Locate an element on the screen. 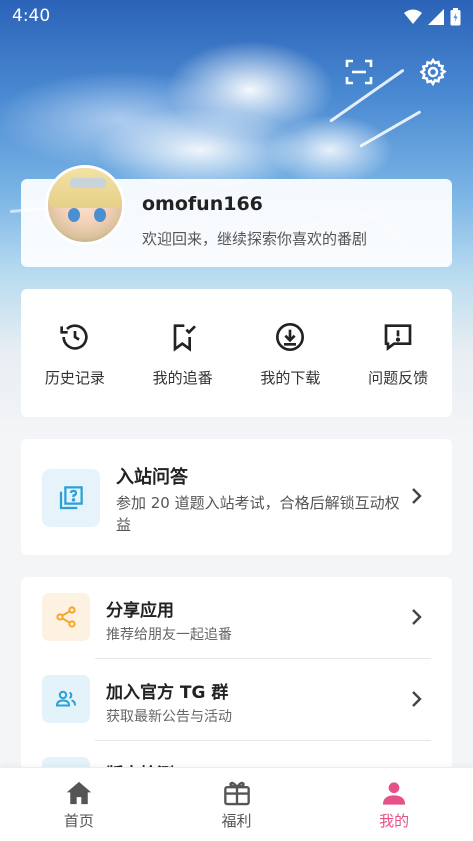 The width and height of the screenshot is (473, 841). bottom-nav: 首页 福利 我的 is located at coordinates (236, 804).